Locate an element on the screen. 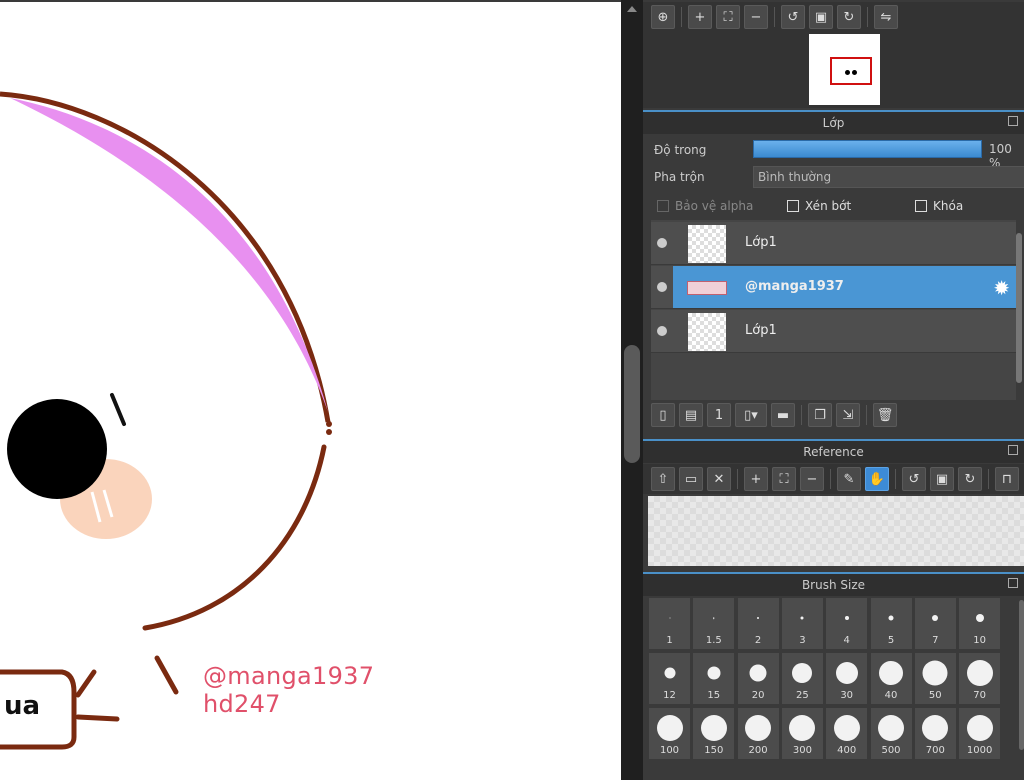 The height and width of the screenshot is (780, 1024). brush-size-cell: 300 is located at coordinates (802, 733).